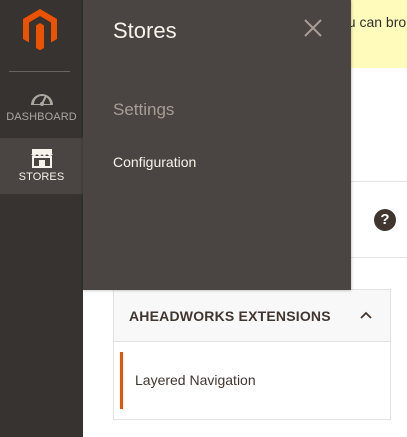 The image size is (407, 437). I want to click on sidebar-item-stores: STORES, so click(41, 166).